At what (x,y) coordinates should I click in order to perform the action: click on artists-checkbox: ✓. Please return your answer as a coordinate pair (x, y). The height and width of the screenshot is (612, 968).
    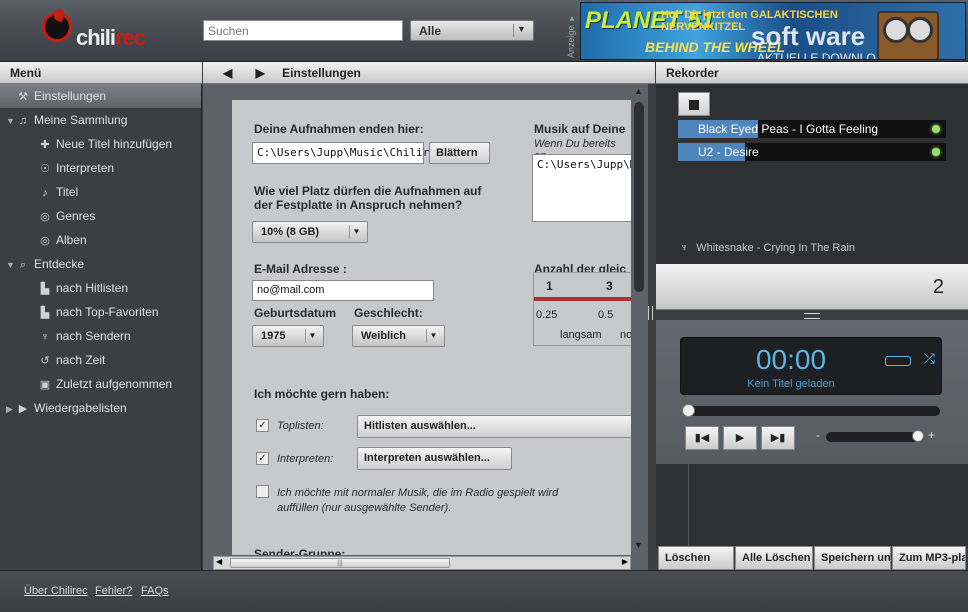
    Looking at the image, I should click on (262, 458).